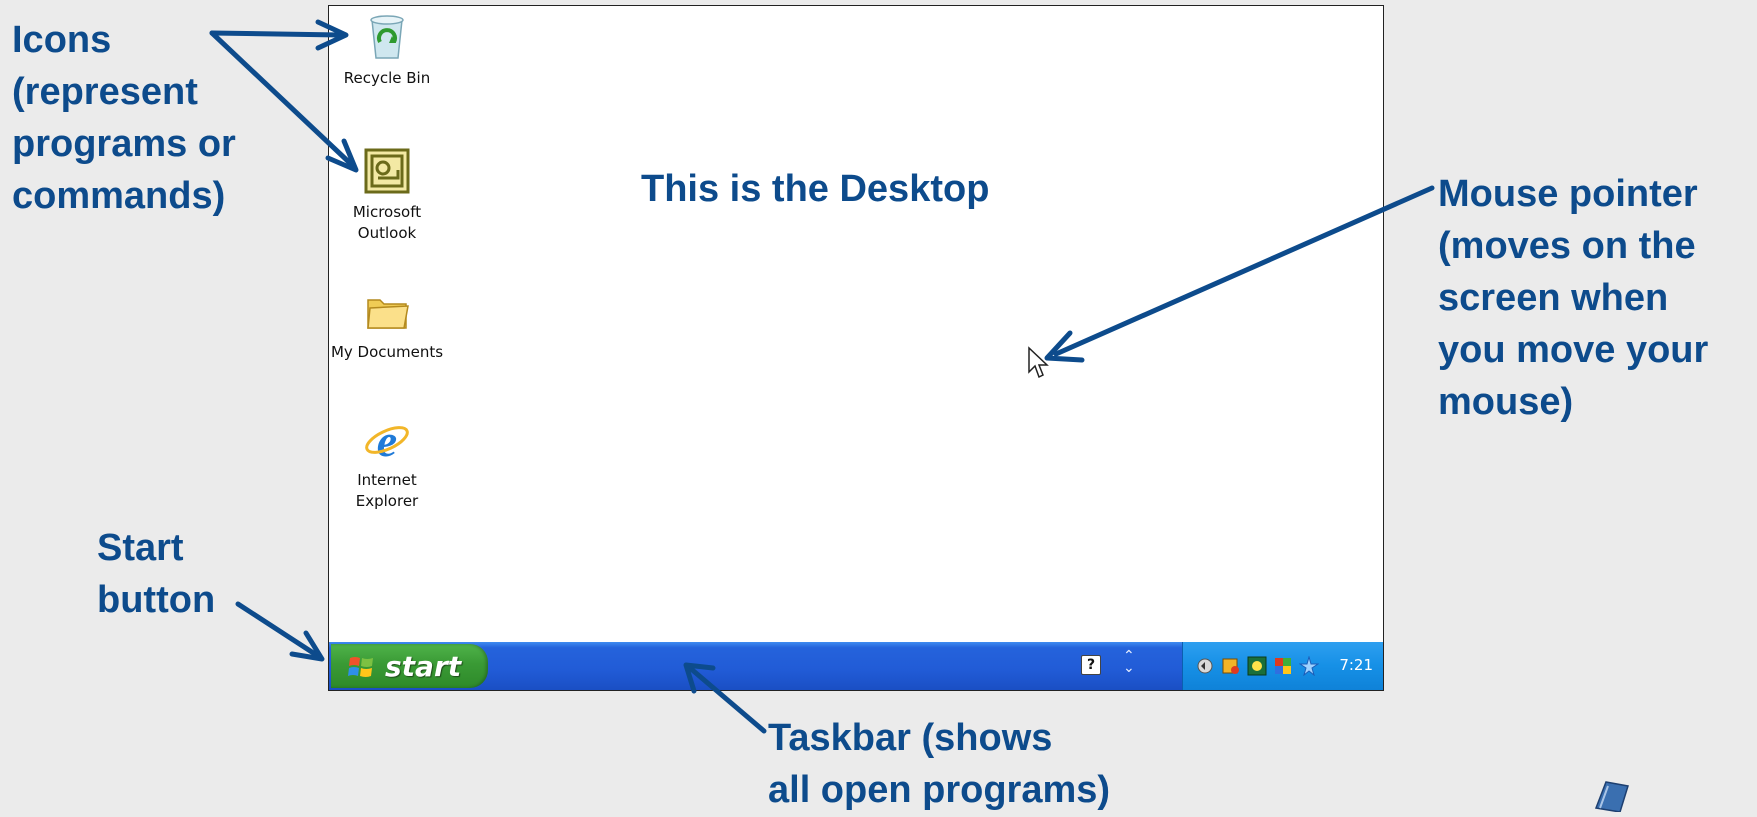 Image resolution: width=1757 pixels, height=817 pixels. What do you see at coordinates (1612, 797) in the screenshot?
I see `book-icon` at bounding box center [1612, 797].